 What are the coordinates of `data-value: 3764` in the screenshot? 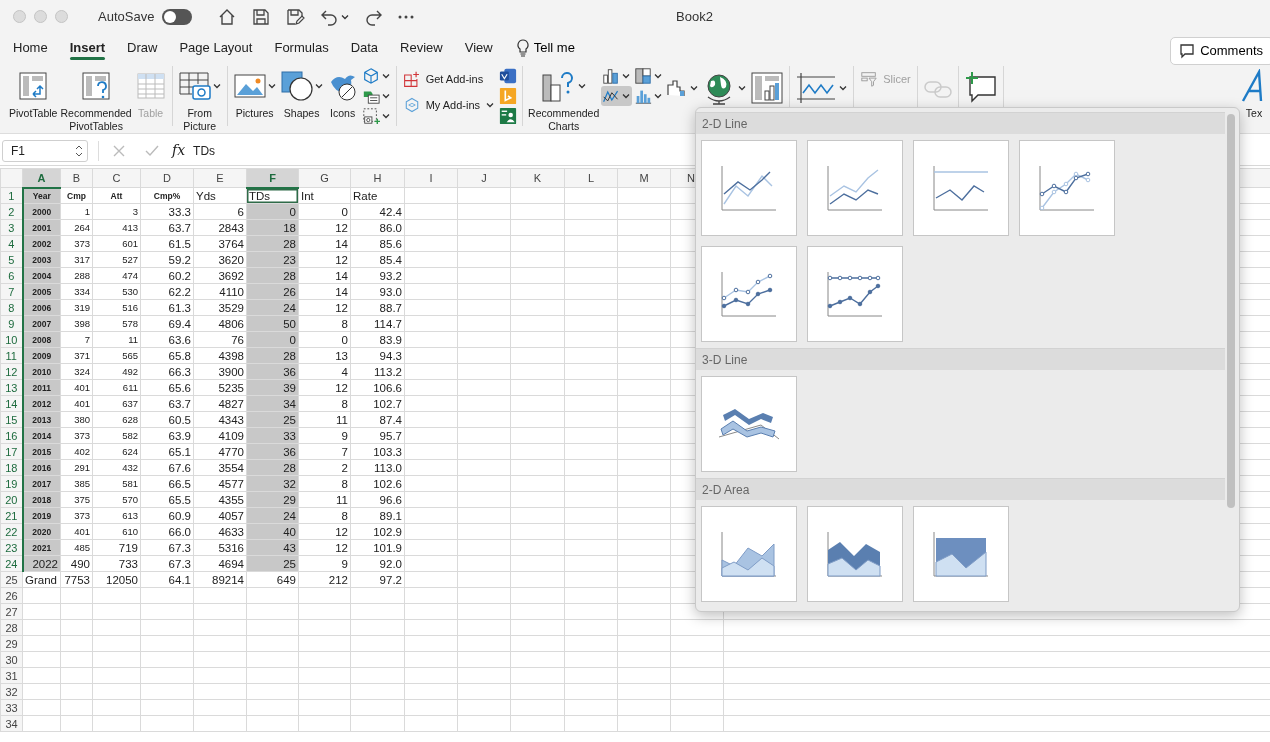 It's located at (220, 243).